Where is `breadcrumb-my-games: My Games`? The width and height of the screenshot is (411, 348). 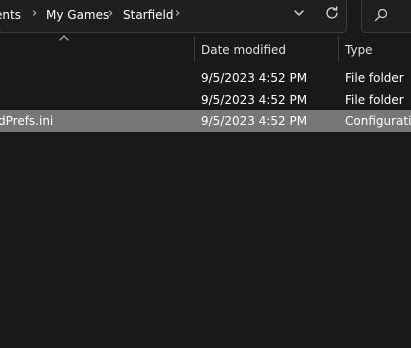
breadcrumb-my-games: My Games is located at coordinates (77, 15).